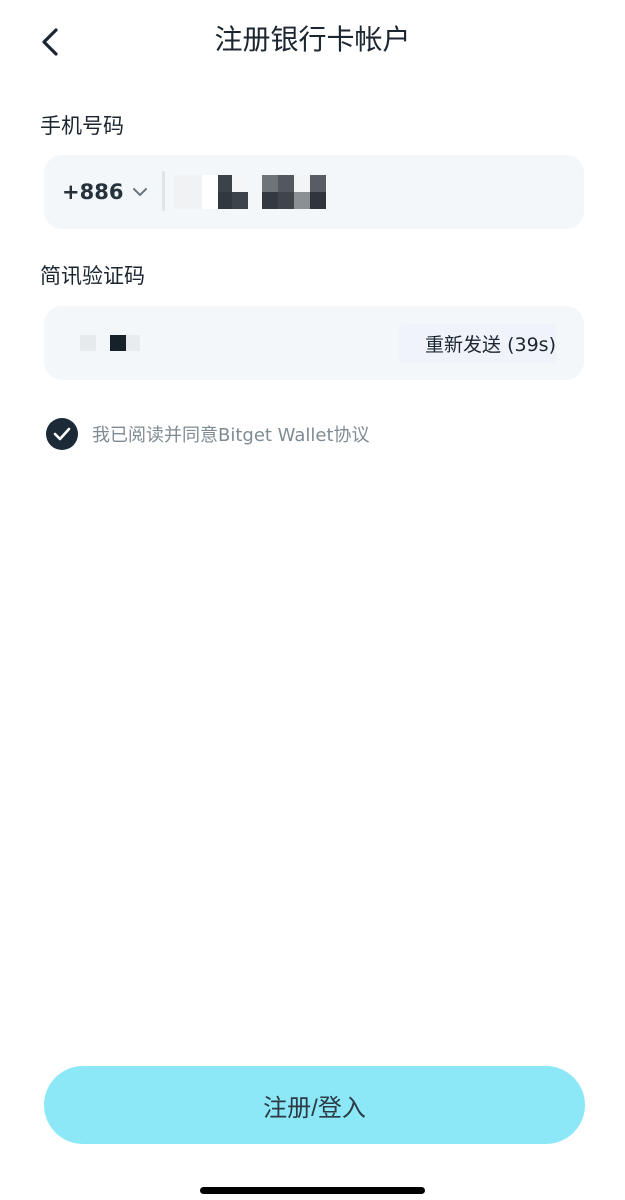  I want to click on country-code: +886, so click(93, 192).